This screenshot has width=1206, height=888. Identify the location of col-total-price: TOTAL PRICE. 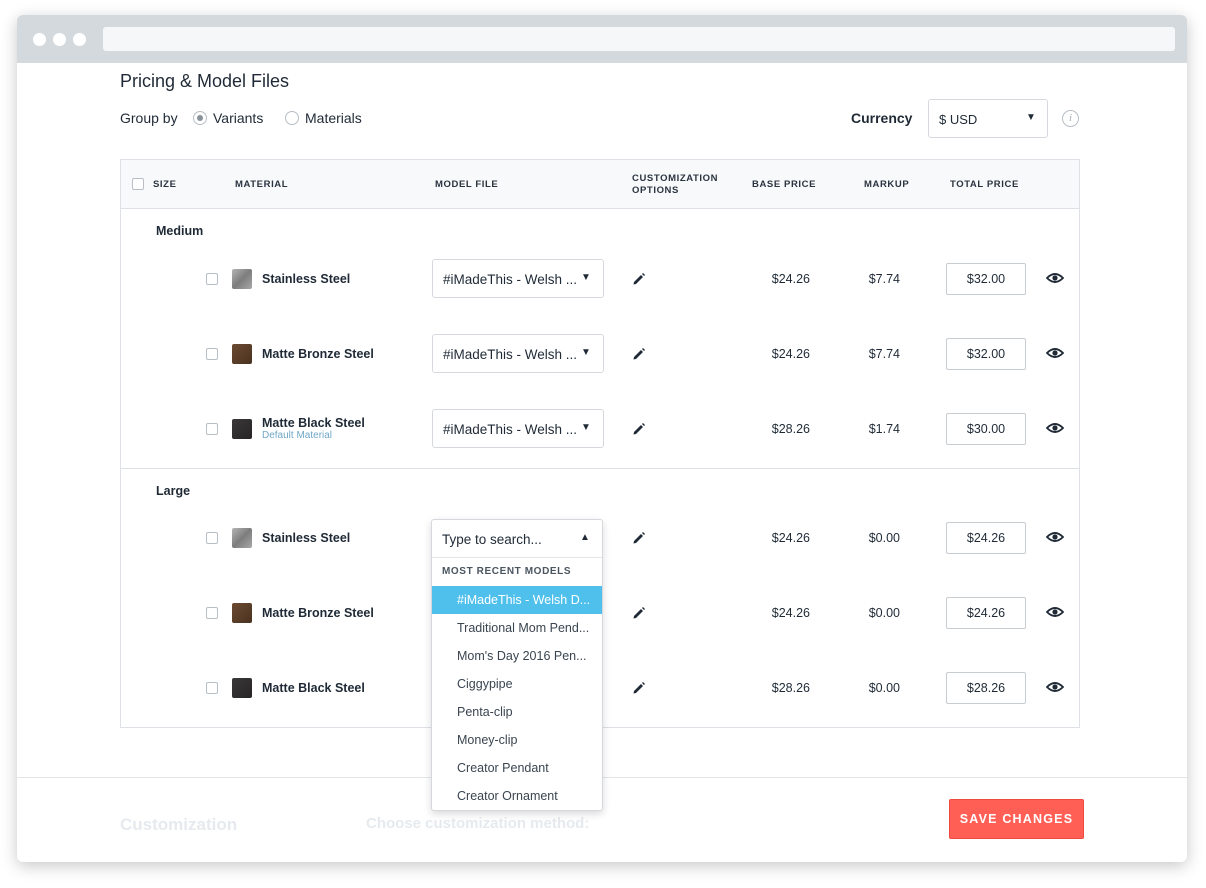
(984, 184).